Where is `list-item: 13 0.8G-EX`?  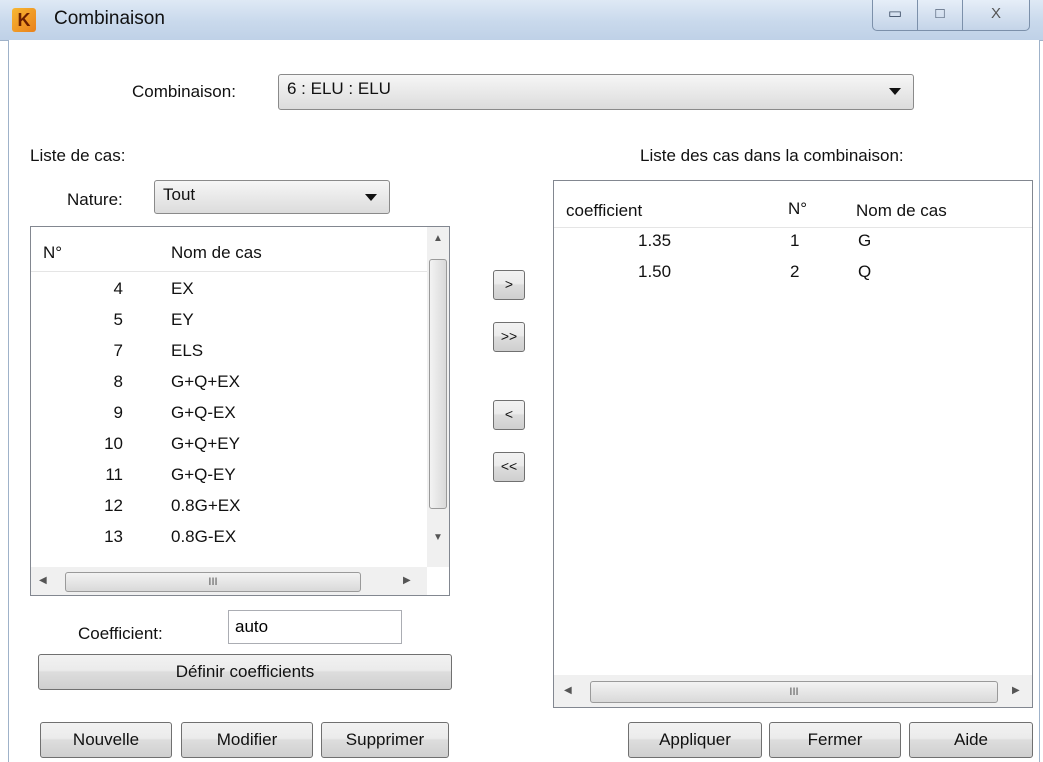 list-item: 13 0.8G-EX is located at coordinates (229, 538).